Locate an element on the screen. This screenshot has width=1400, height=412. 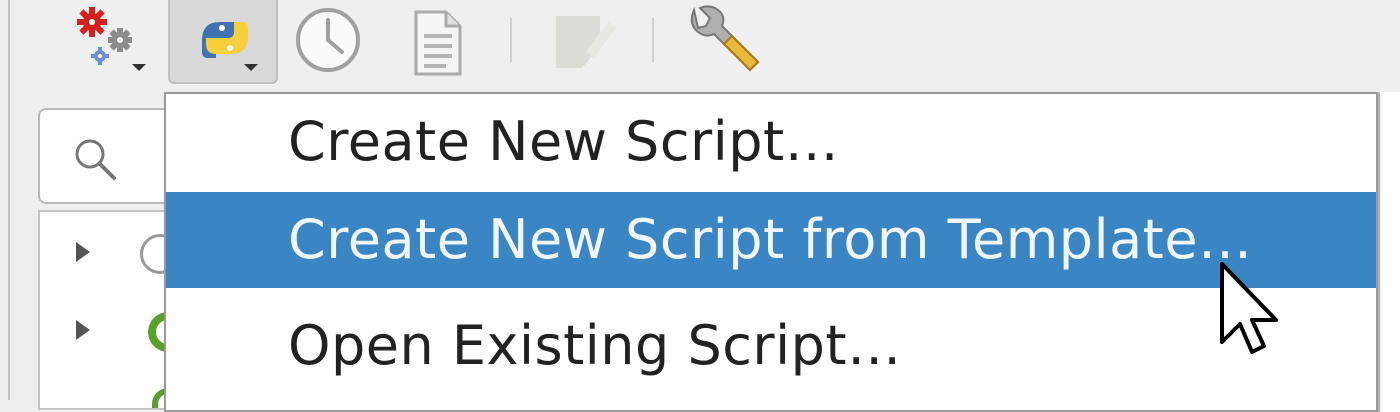
edit-features-button is located at coordinates (581, 42).